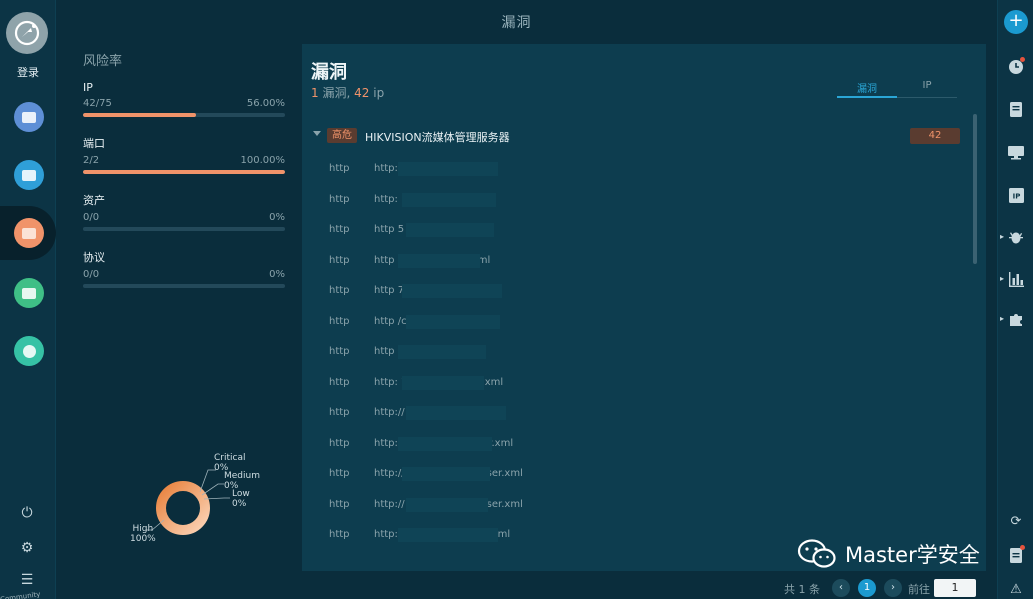 Image resolution: width=1033 pixels, height=599 pixels. Describe the element at coordinates (91, 160) in the screenshot. I see `stat-ratio: 2/2` at that location.